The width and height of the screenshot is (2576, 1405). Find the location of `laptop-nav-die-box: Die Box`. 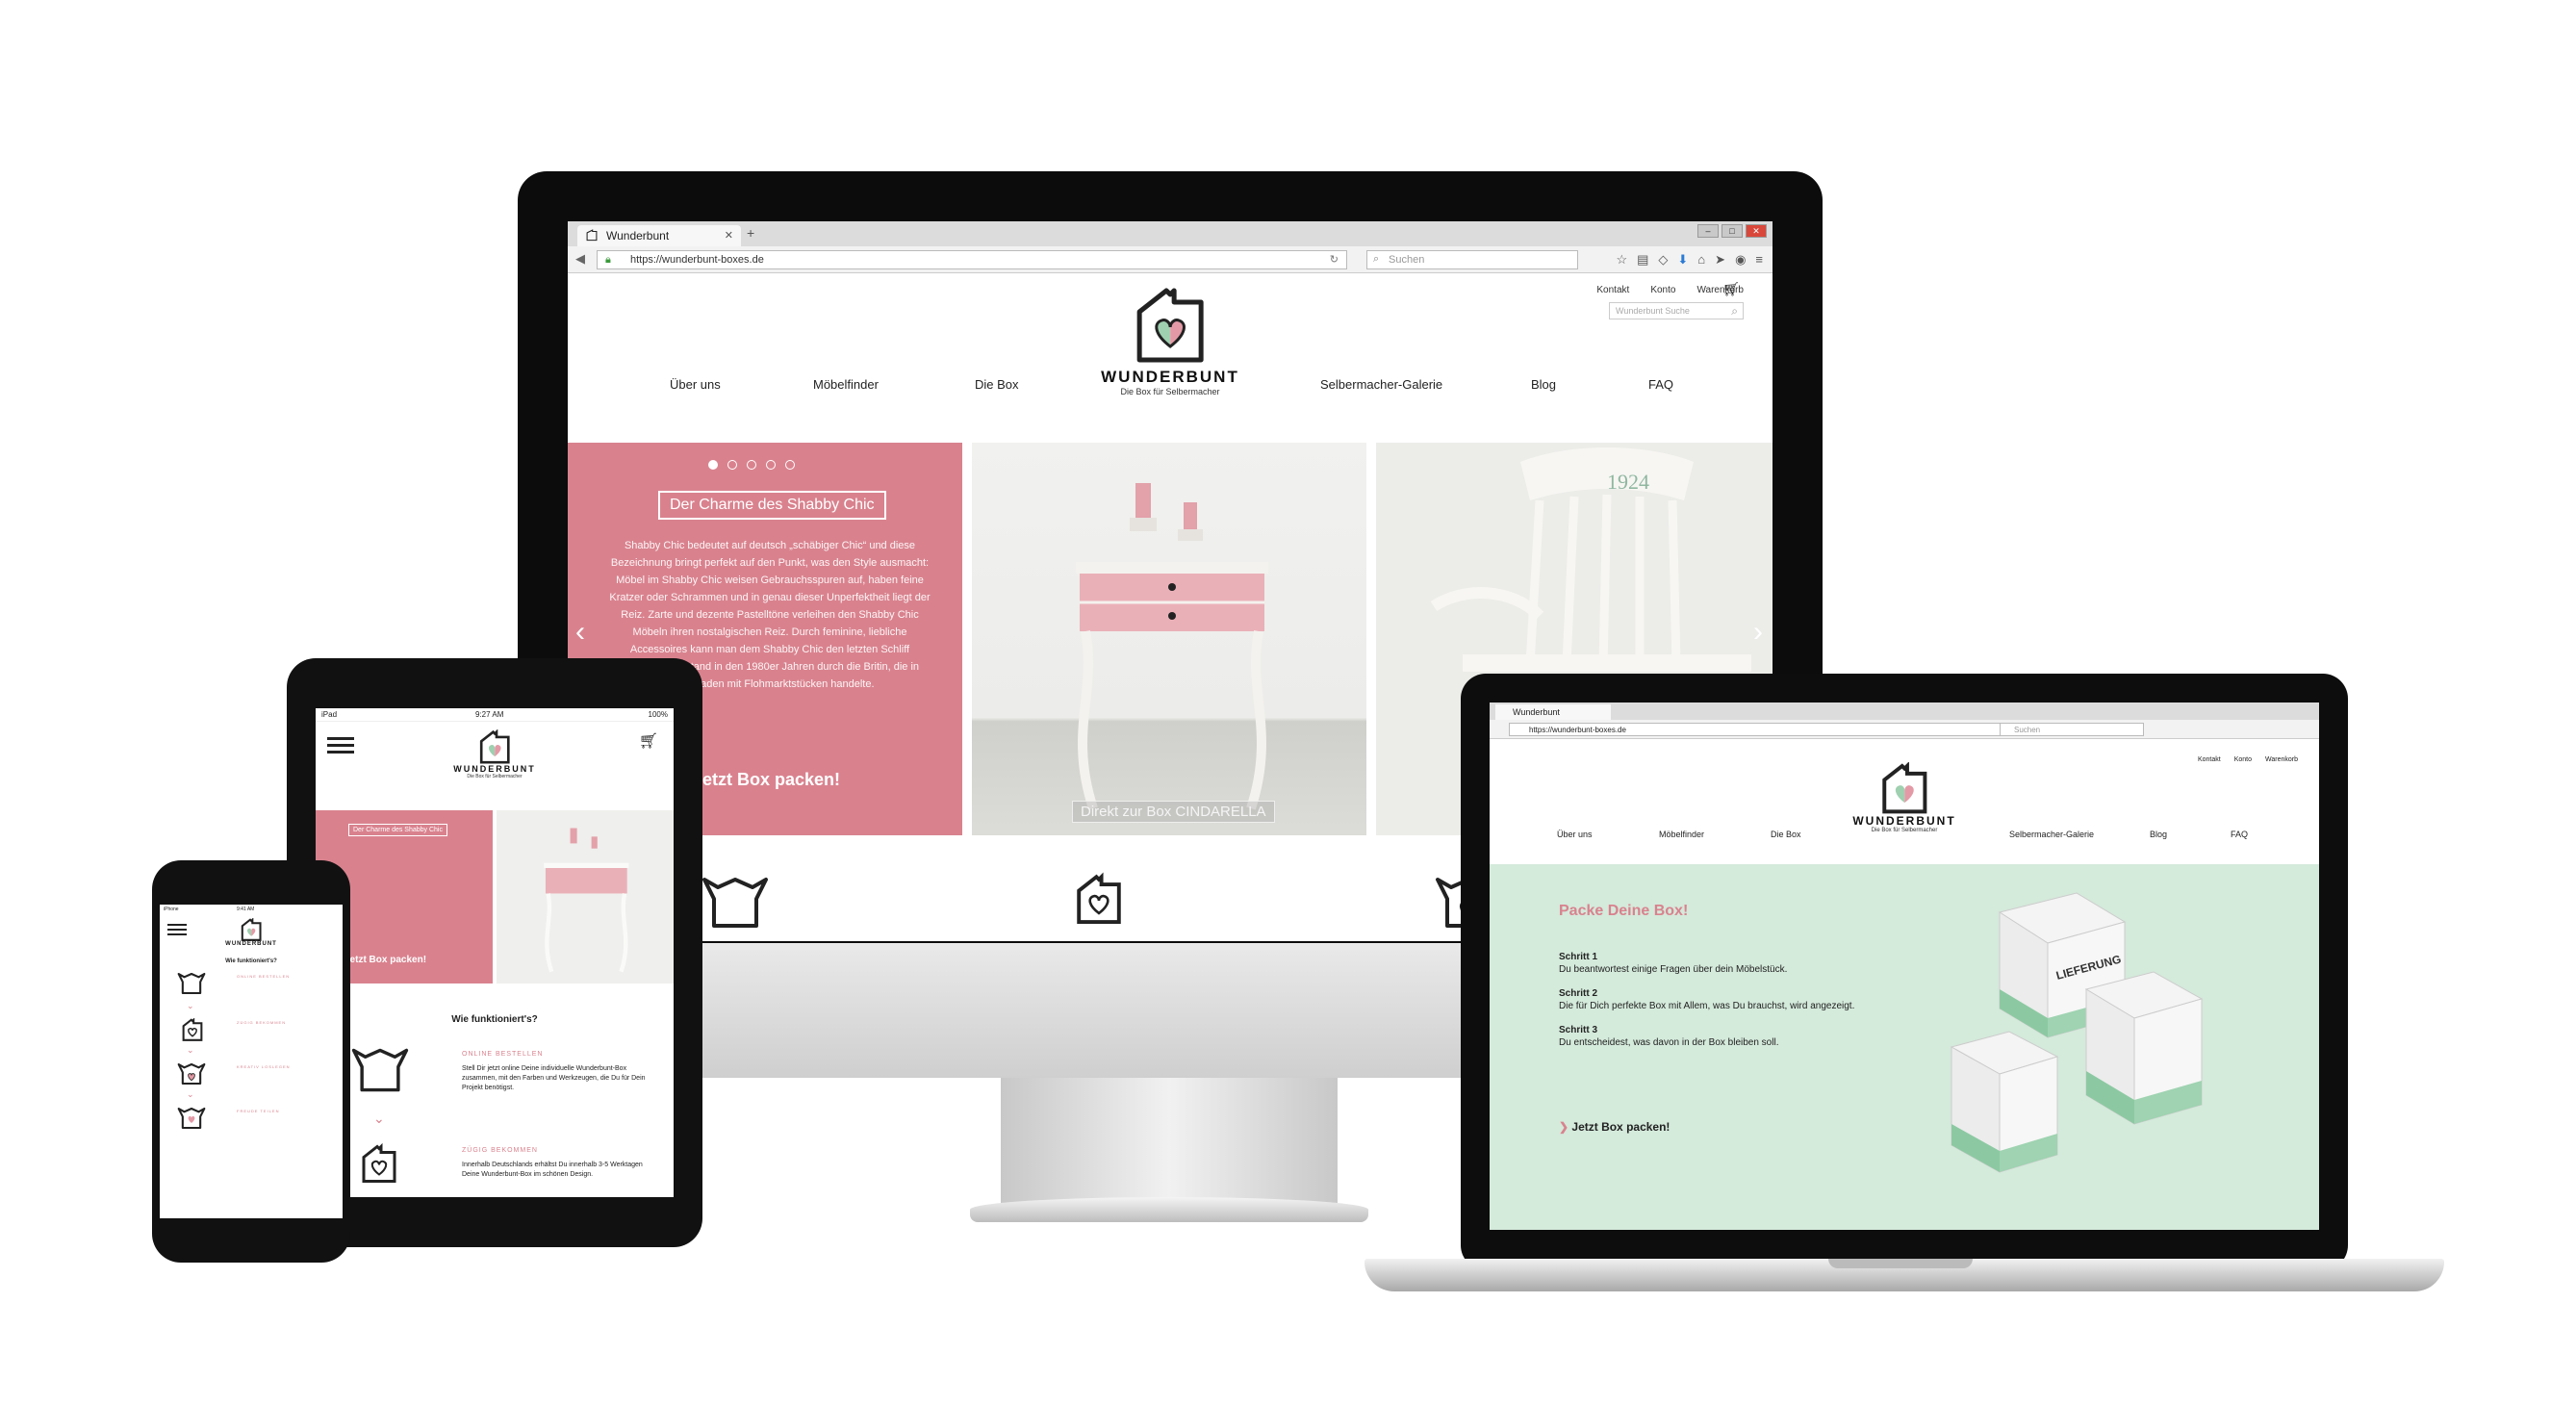

laptop-nav-die-box: Die Box is located at coordinates (1786, 834).